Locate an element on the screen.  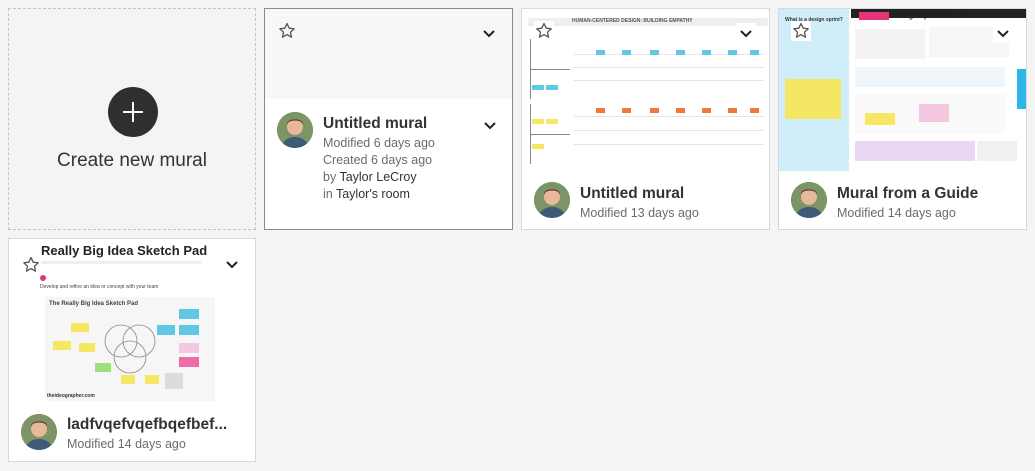
author-name: Taylor LeCroy is located at coordinates (378, 177).